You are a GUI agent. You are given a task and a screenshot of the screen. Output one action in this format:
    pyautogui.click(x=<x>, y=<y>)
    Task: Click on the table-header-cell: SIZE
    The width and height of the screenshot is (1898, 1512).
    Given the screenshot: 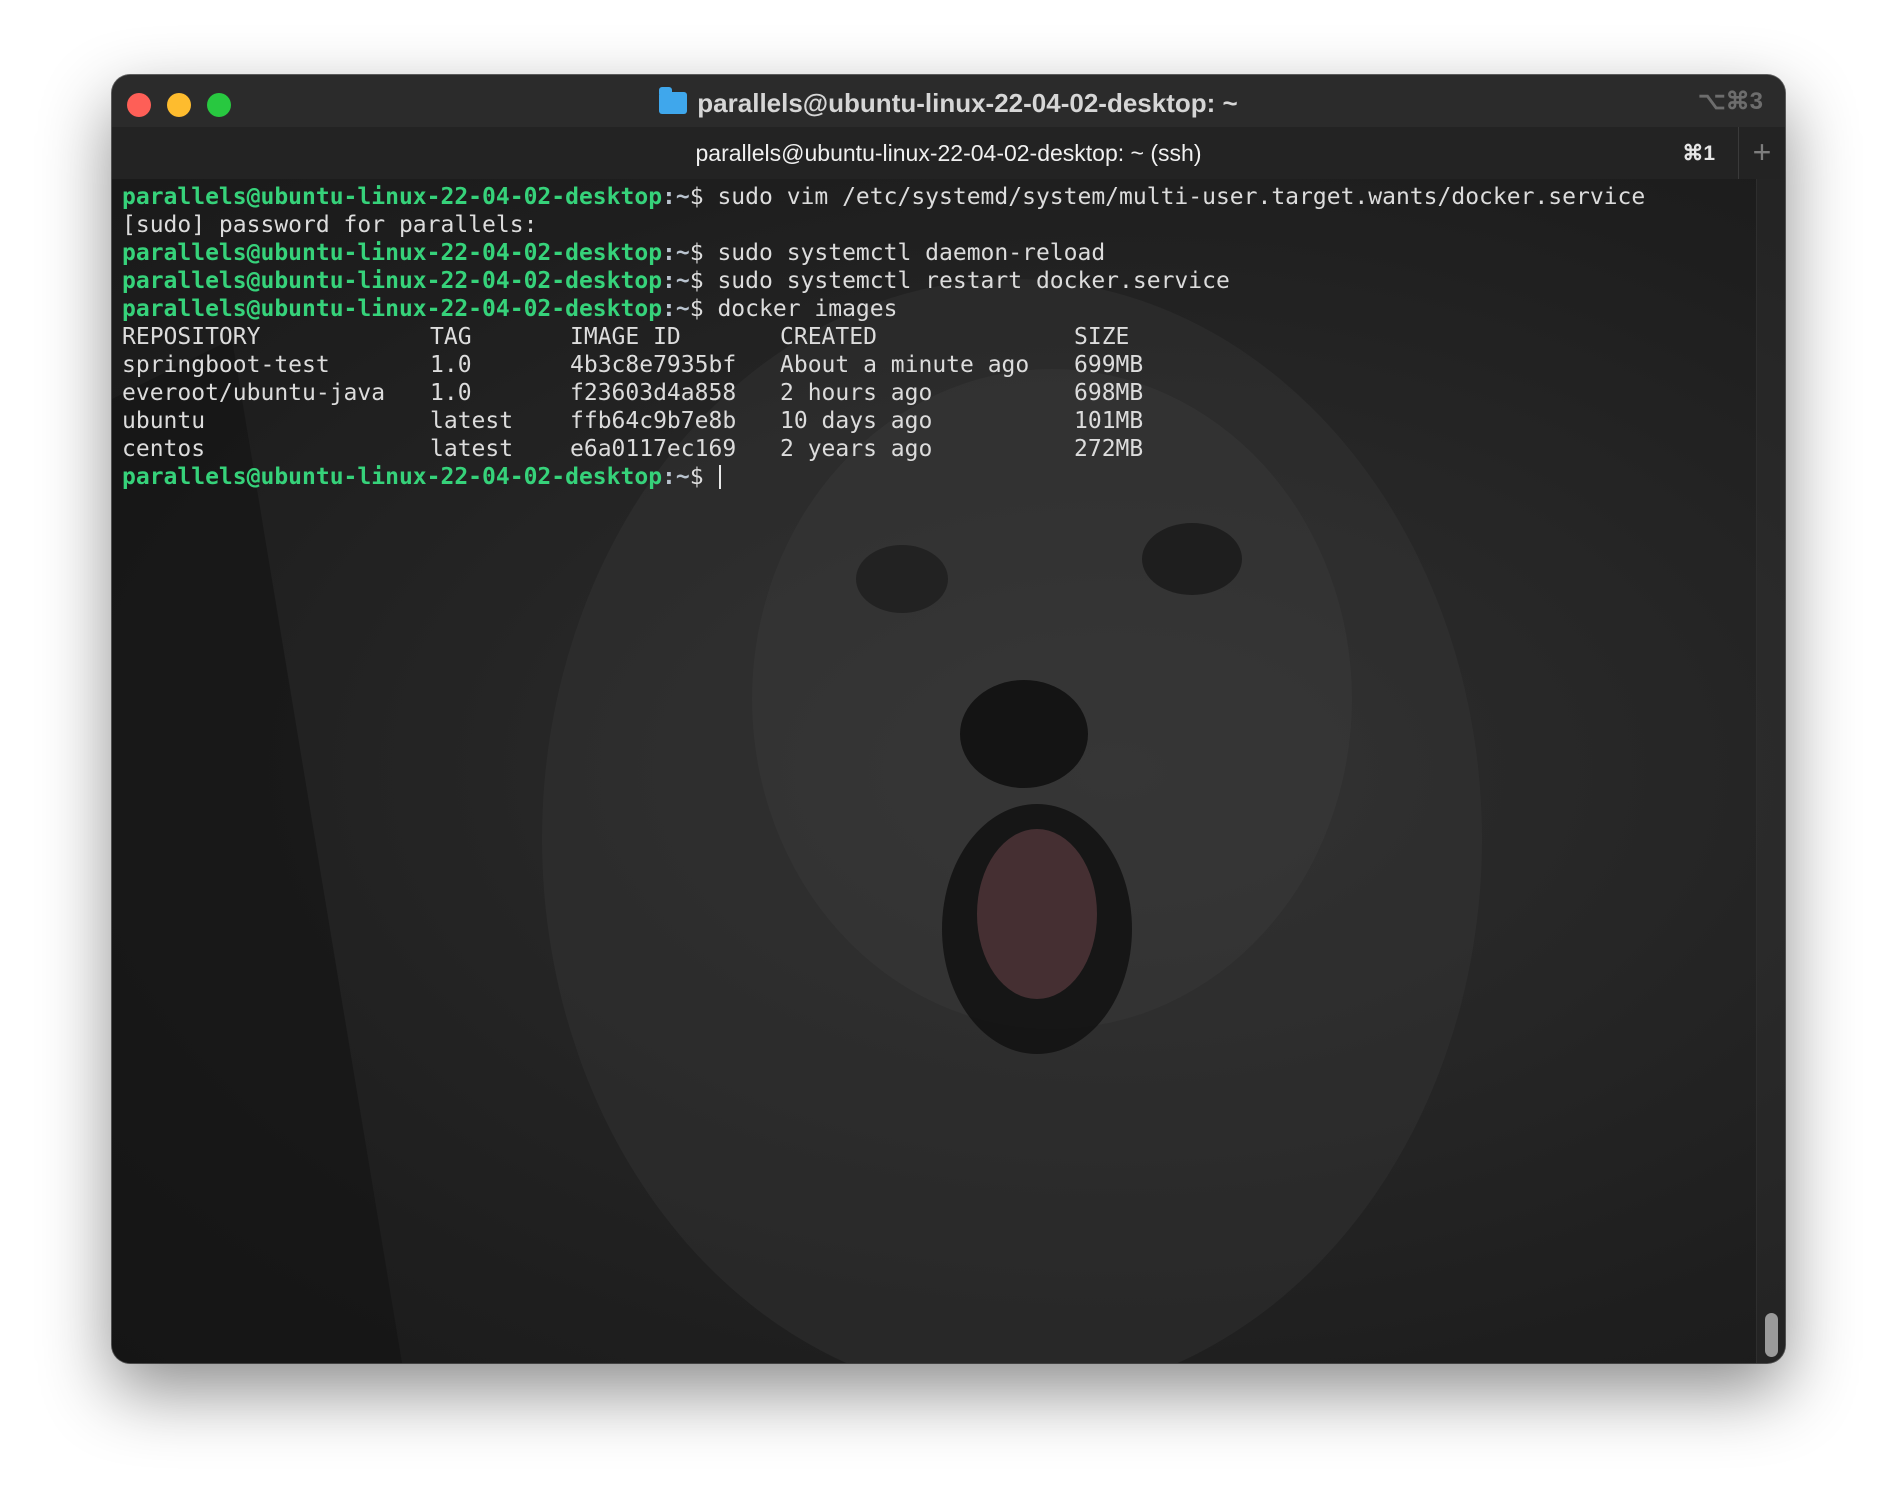 What is the action you would take?
    pyautogui.click(x=1102, y=337)
    